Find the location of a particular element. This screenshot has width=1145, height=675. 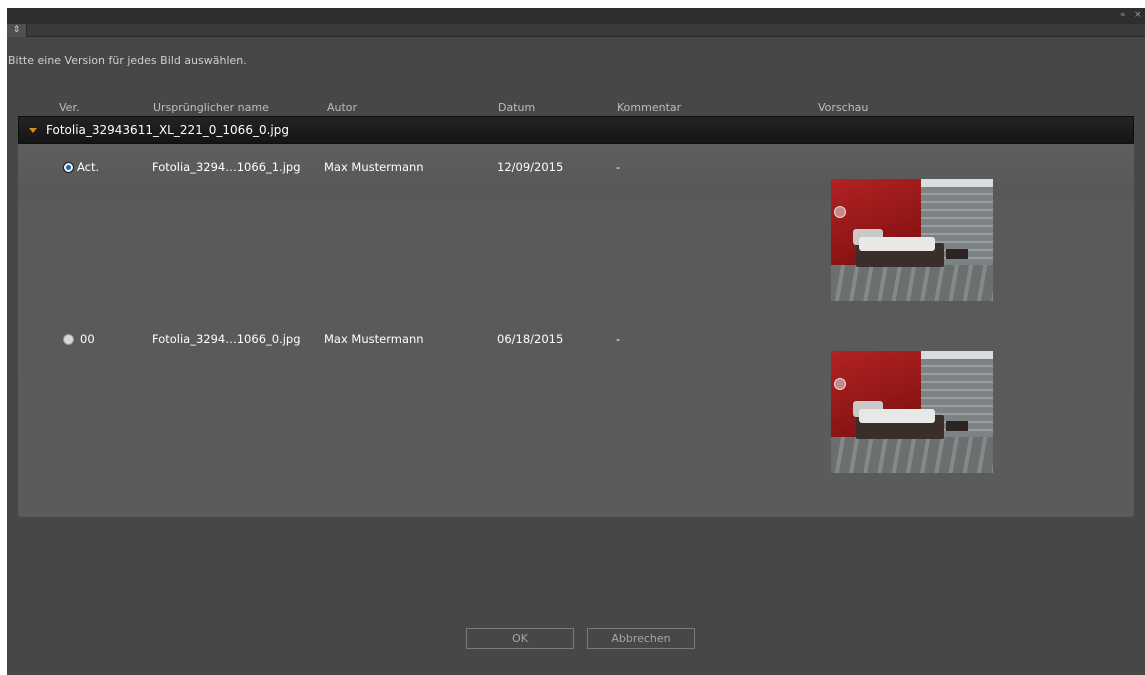

image-group-header: Fotolia_32943611_XL_221_0_1066_0.jpg is located at coordinates (576, 130).